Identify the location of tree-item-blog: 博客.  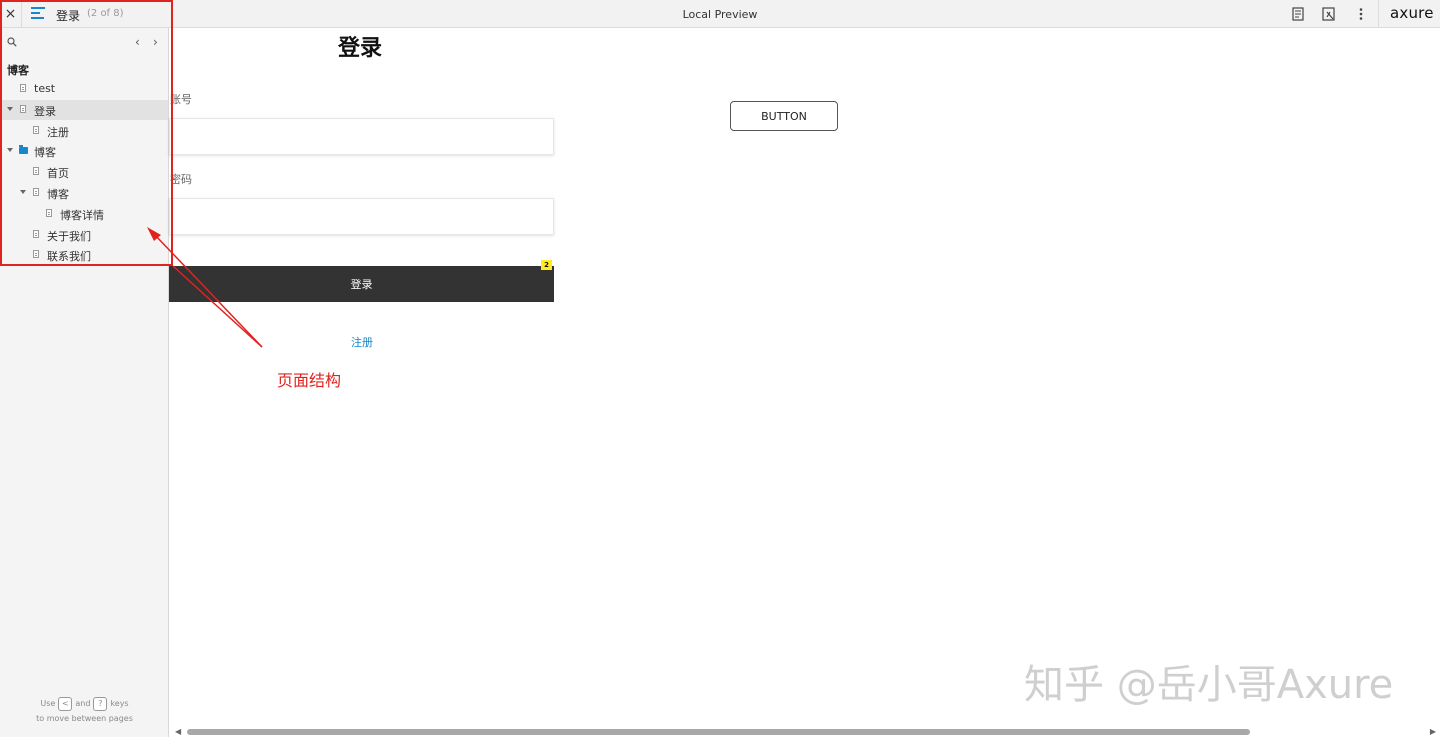
(84, 193).